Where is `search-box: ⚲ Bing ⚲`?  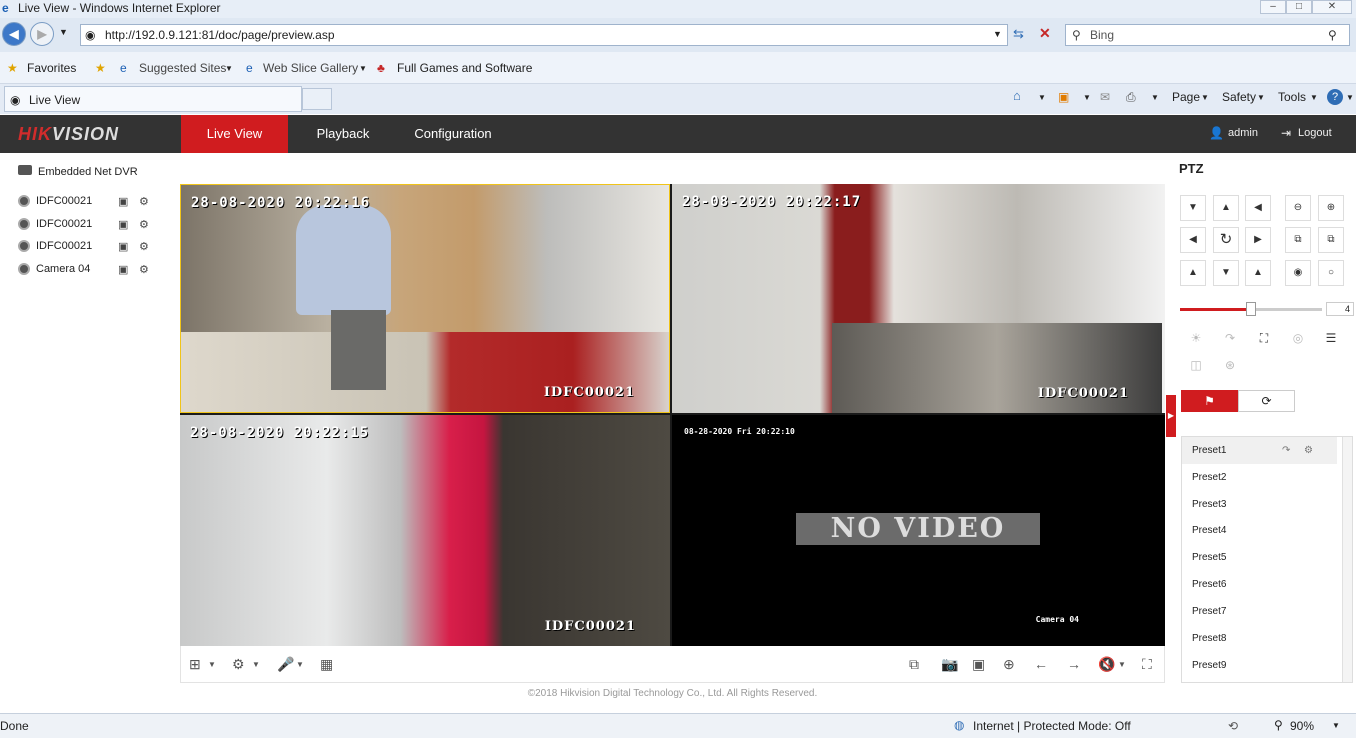 search-box: ⚲ Bing ⚲ is located at coordinates (1207, 35).